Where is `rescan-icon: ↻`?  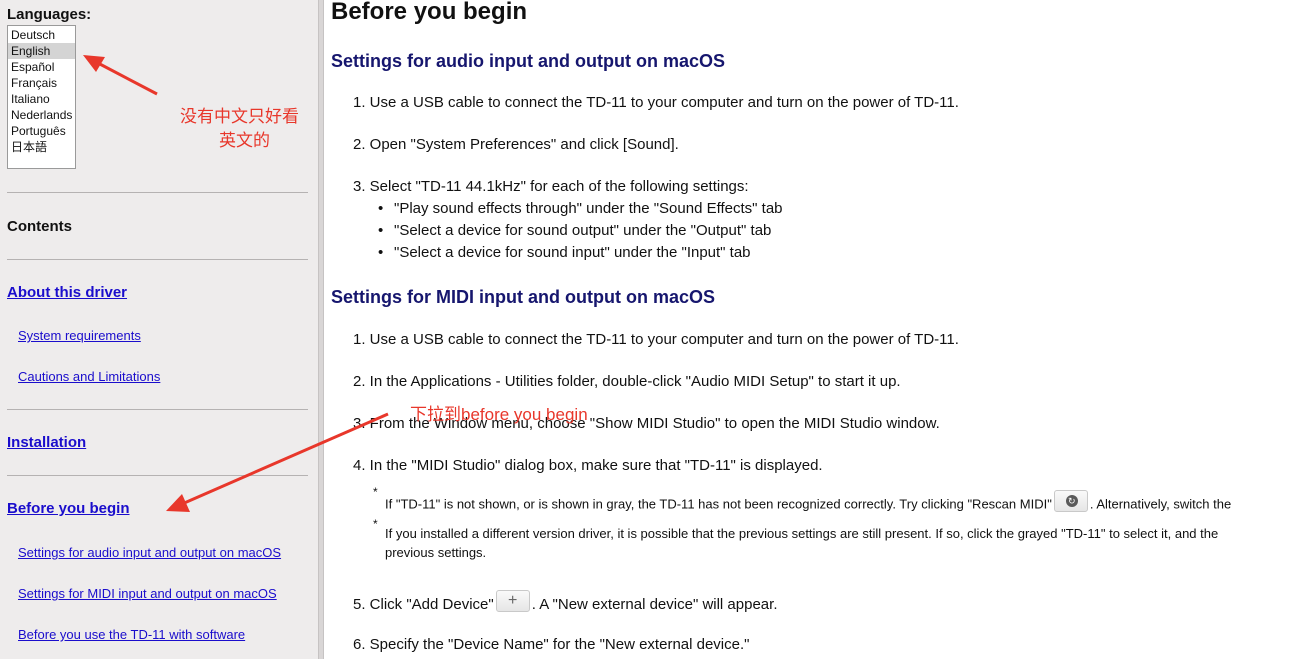
rescan-icon: ↻ is located at coordinates (1071, 501).